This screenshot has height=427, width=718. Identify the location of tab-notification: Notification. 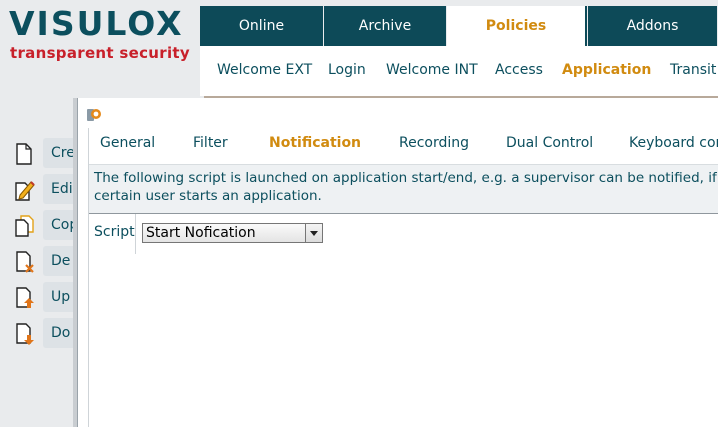
(315, 143).